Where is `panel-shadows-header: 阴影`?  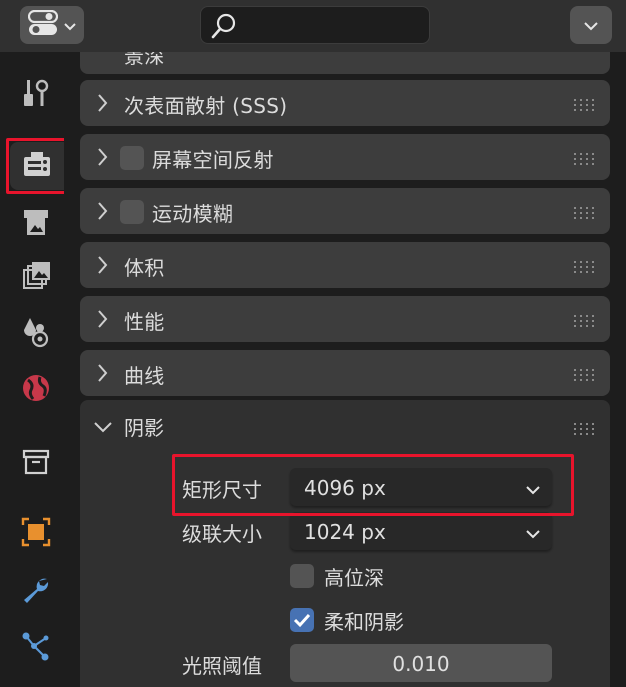
panel-shadows-header: 阴影 is located at coordinates (345, 426).